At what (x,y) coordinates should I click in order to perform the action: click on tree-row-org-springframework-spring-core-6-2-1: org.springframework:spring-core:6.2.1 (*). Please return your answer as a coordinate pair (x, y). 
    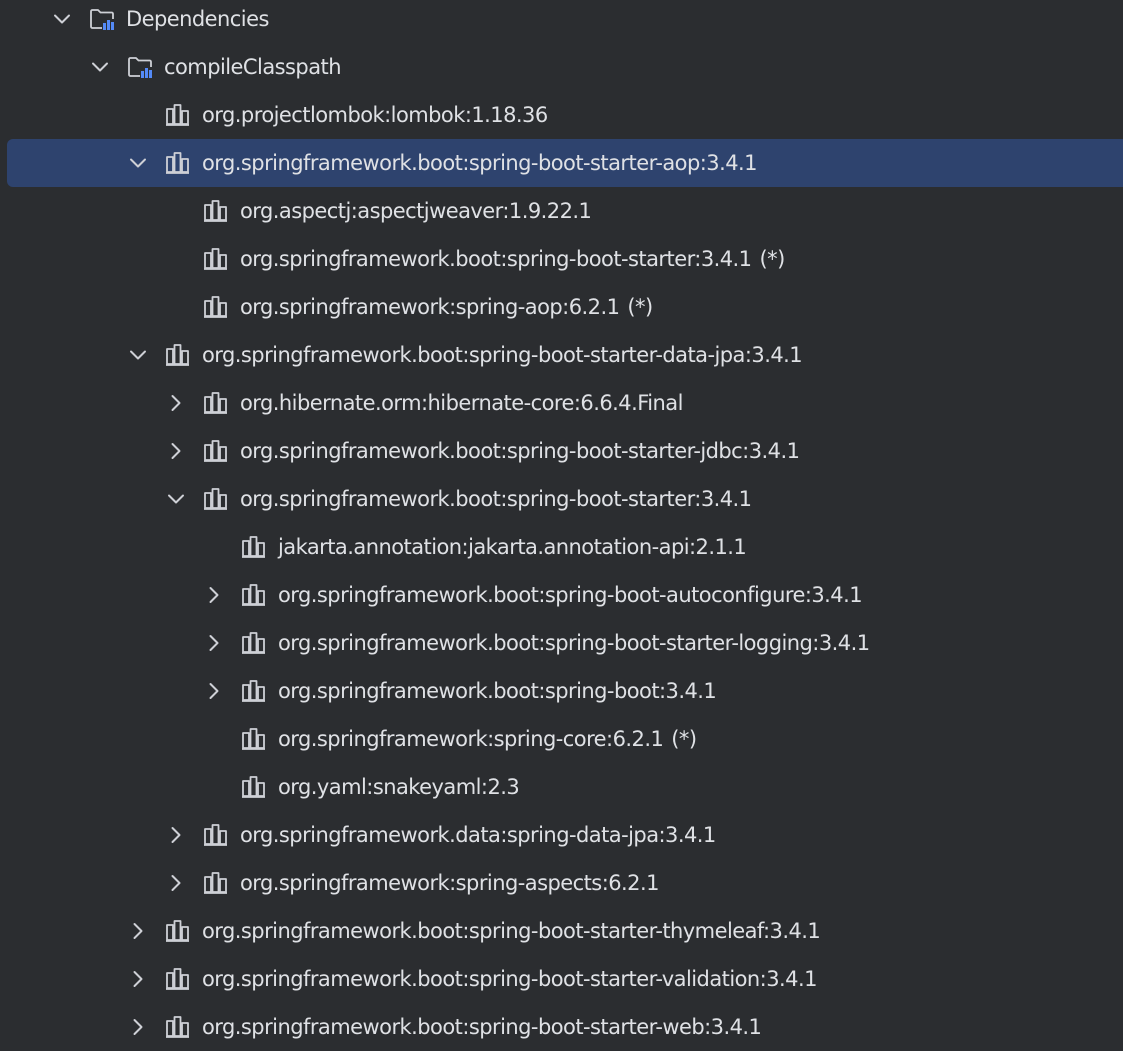
    Looking at the image, I should click on (561, 739).